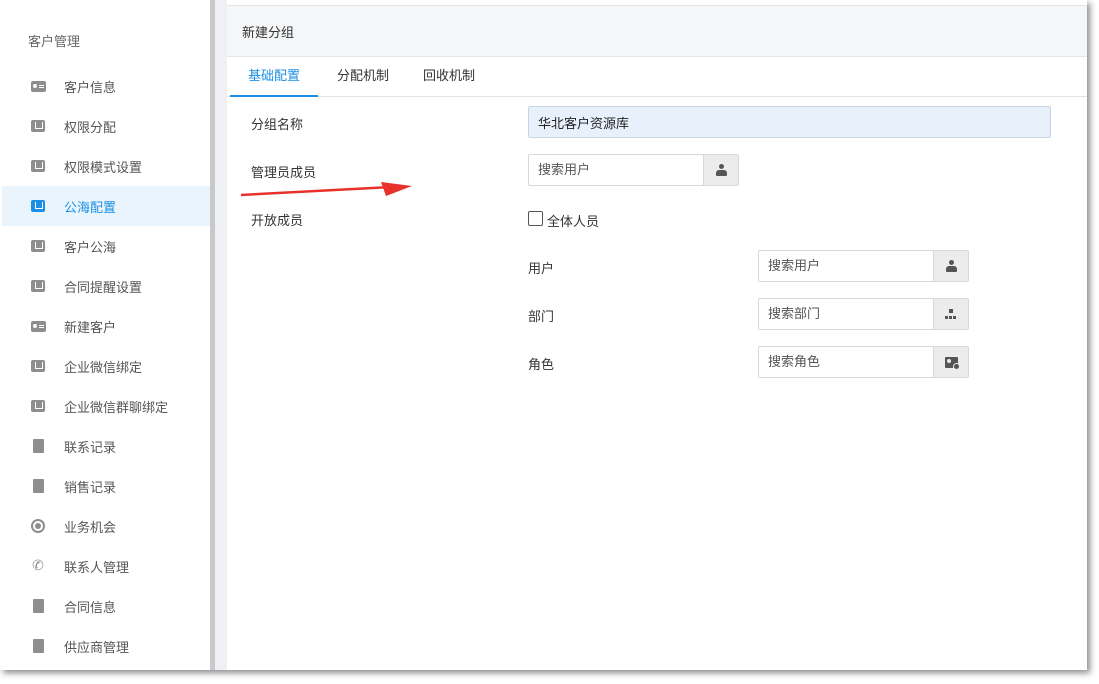 This screenshot has height=684, width=1099. I want to click on sidebar-item-label: 企业微信群聊绑定, so click(116, 408).